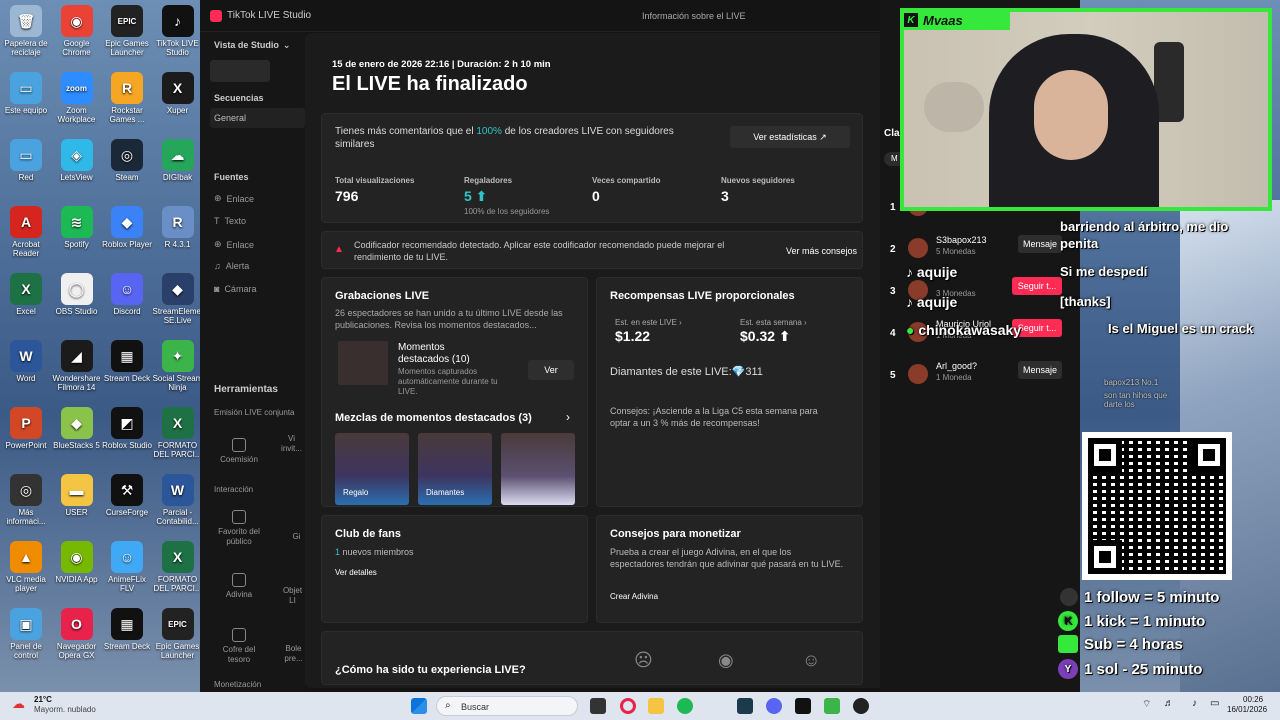  I want to click on desktop-icon: ◉ NVIDIA App, so click(77, 562).